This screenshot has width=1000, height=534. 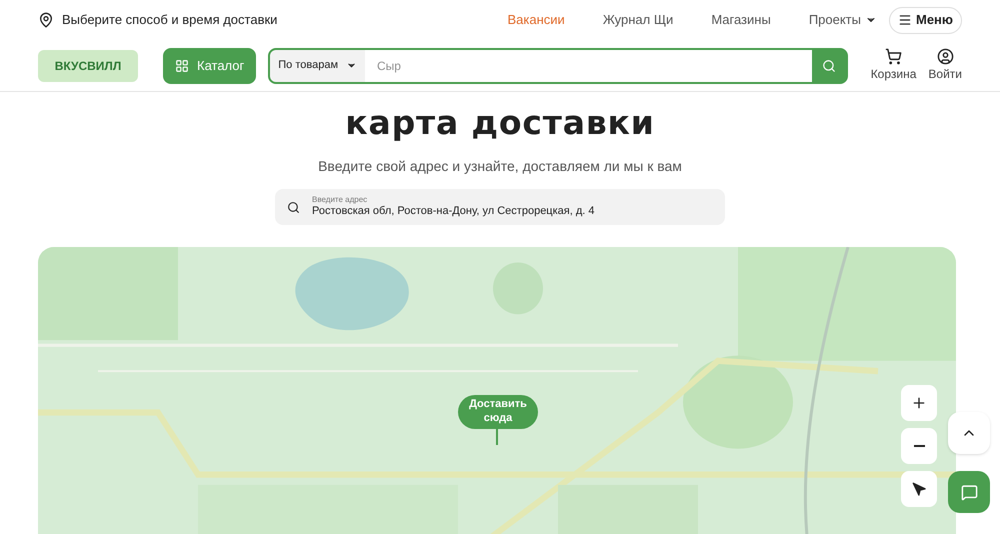 What do you see at coordinates (741, 20) in the screenshot?
I see `nav-link: Магазины` at bounding box center [741, 20].